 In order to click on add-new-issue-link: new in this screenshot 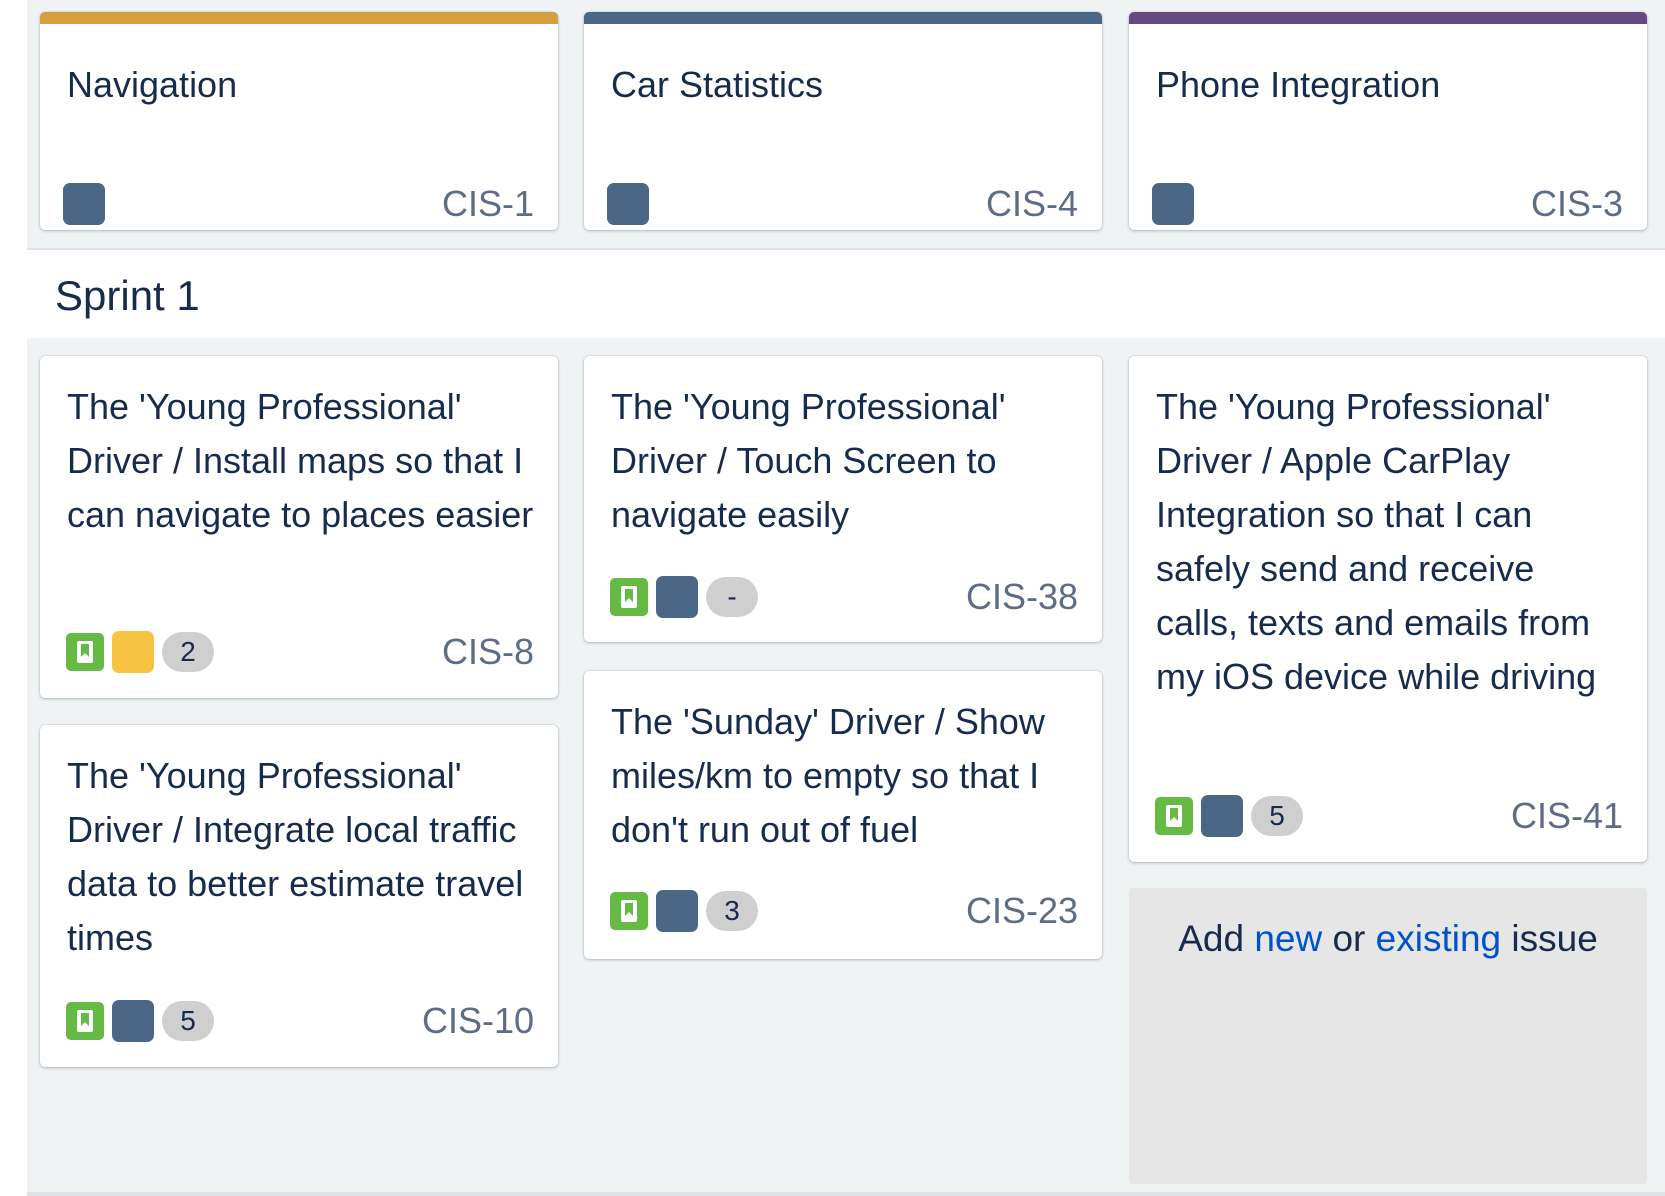, I will do `click(1288, 938)`.